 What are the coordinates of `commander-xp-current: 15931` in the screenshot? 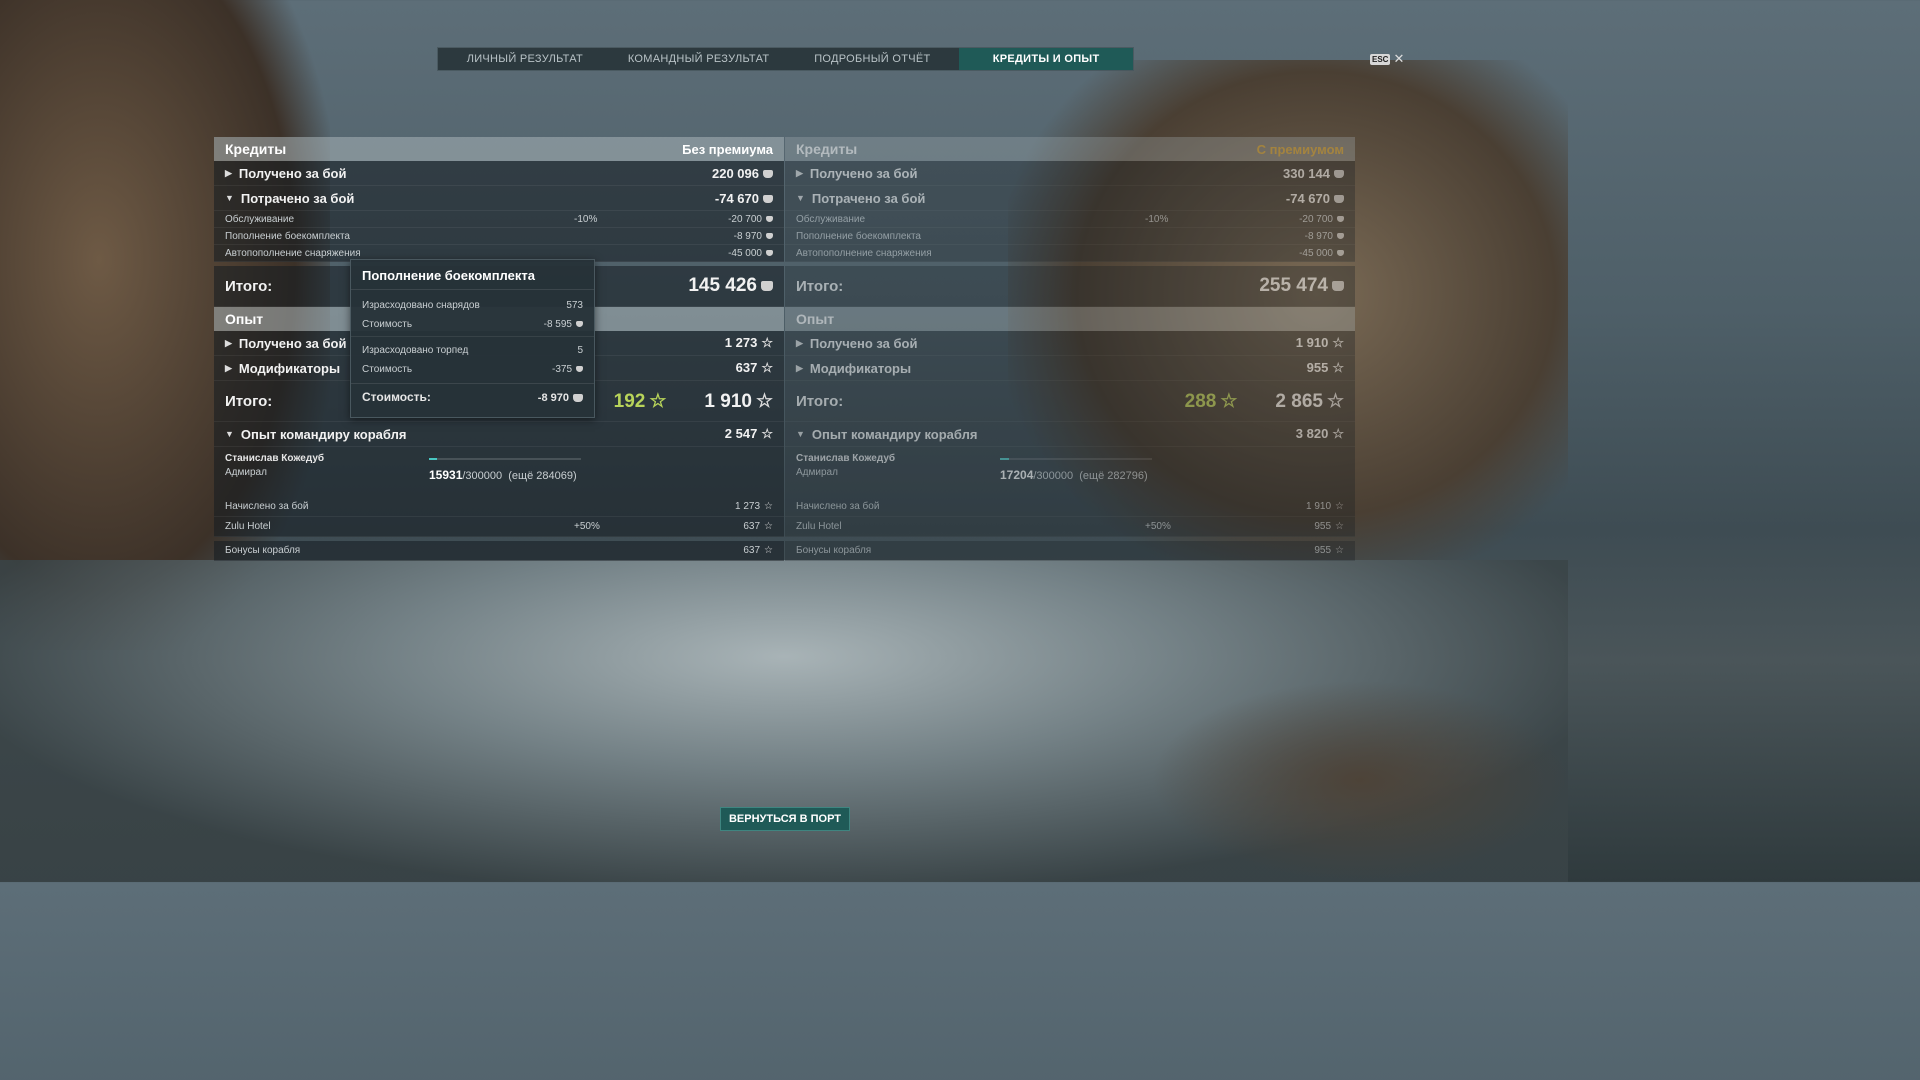 It's located at (446, 475).